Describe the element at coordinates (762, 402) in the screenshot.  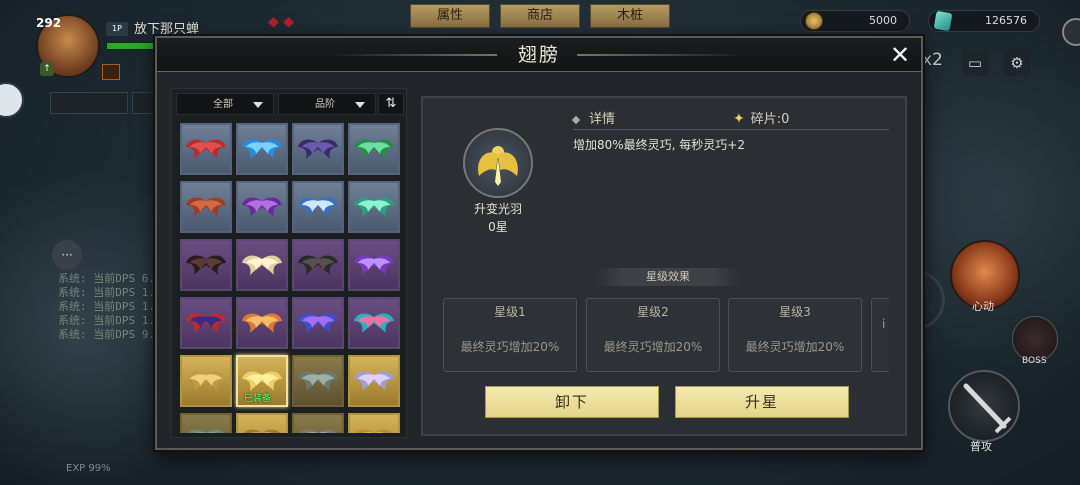
I see `upgrade-star-button: 升星` at that location.